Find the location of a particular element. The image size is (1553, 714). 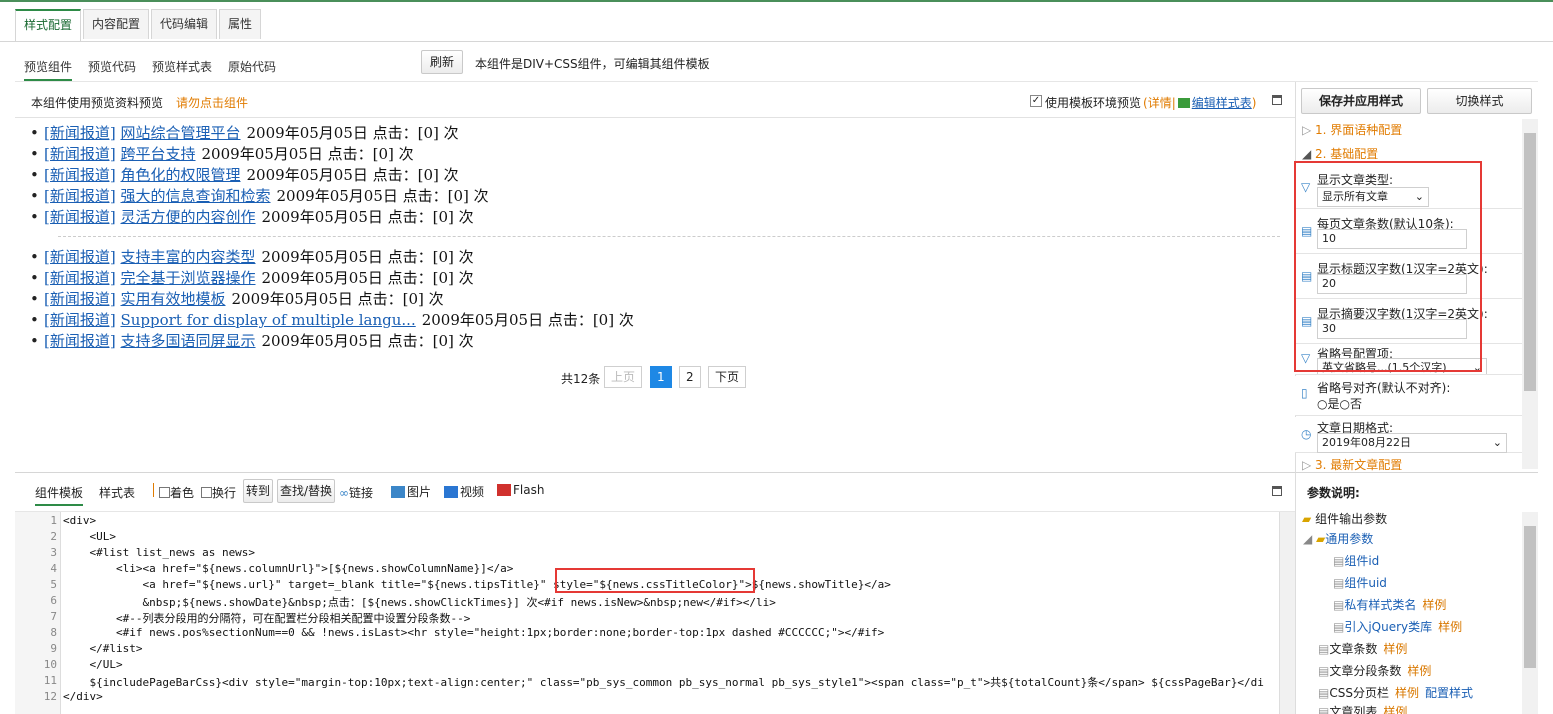

radio-no: ○ is located at coordinates (1345, 404).